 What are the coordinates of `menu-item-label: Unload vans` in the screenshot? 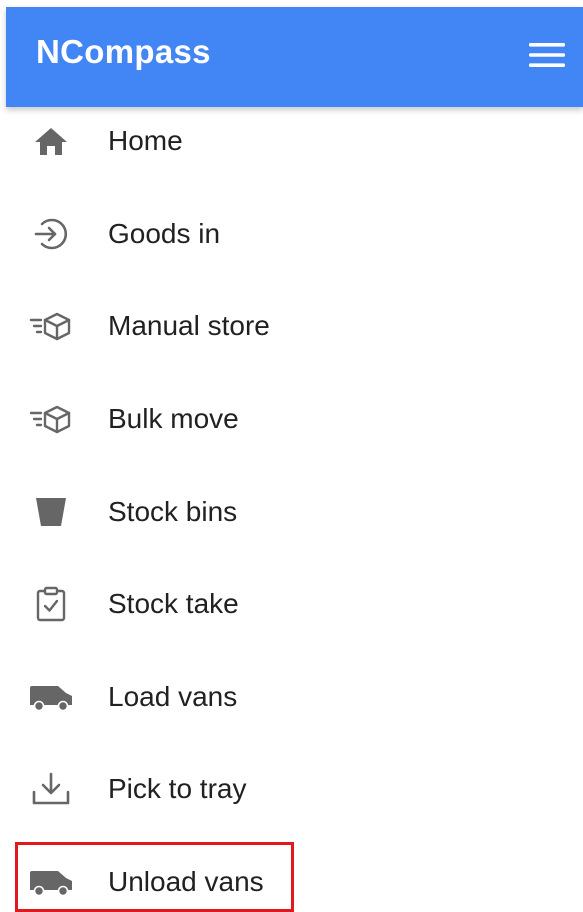 It's located at (186, 881).